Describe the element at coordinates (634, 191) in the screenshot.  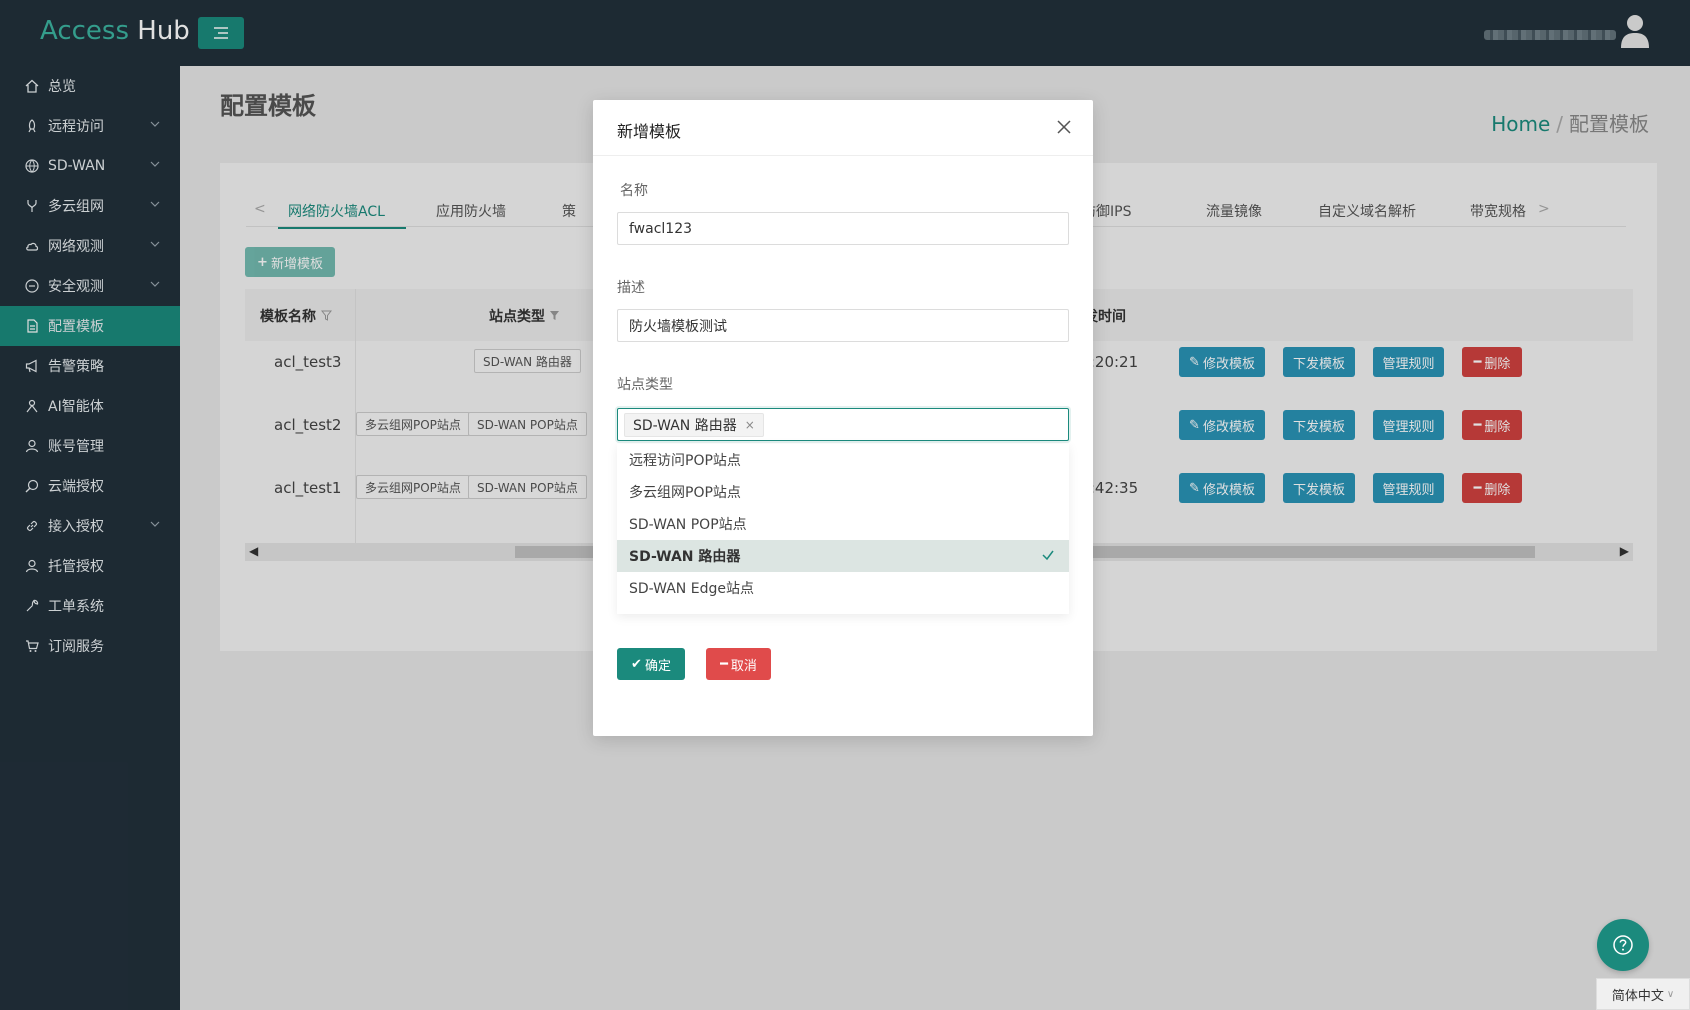
I see `name-label: 名称` at that location.